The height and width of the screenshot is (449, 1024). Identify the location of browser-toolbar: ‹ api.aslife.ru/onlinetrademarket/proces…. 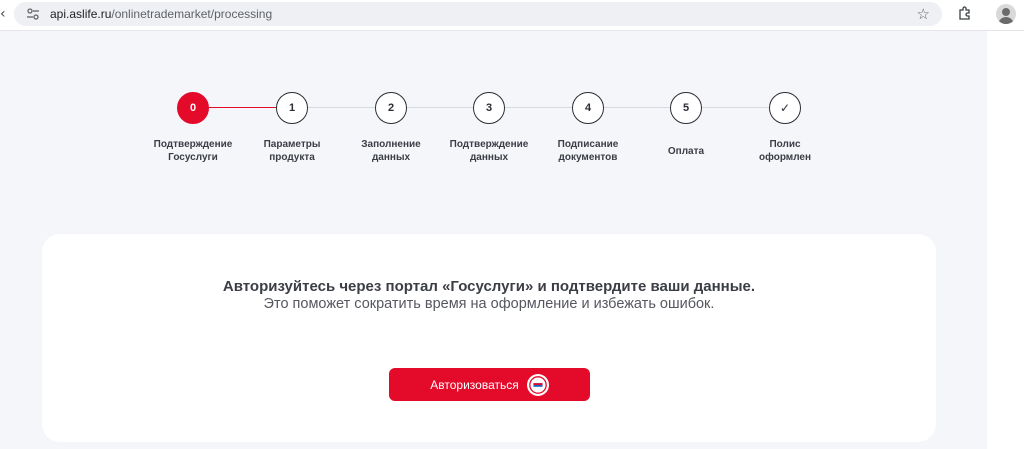
(512, 15).